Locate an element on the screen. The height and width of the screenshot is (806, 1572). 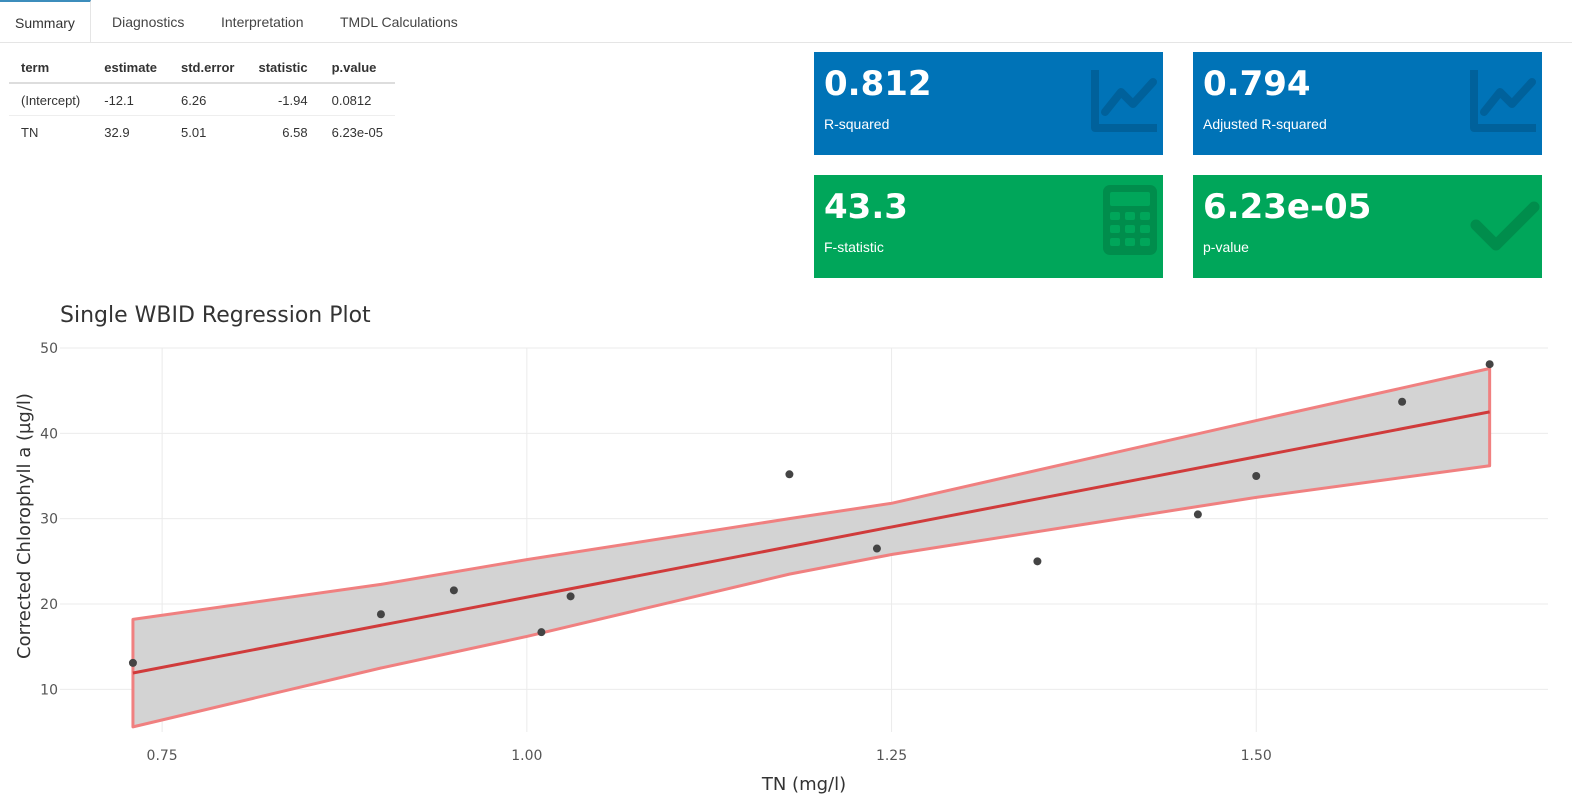
y-tick-label: 40 is located at coordinates (49, 434).